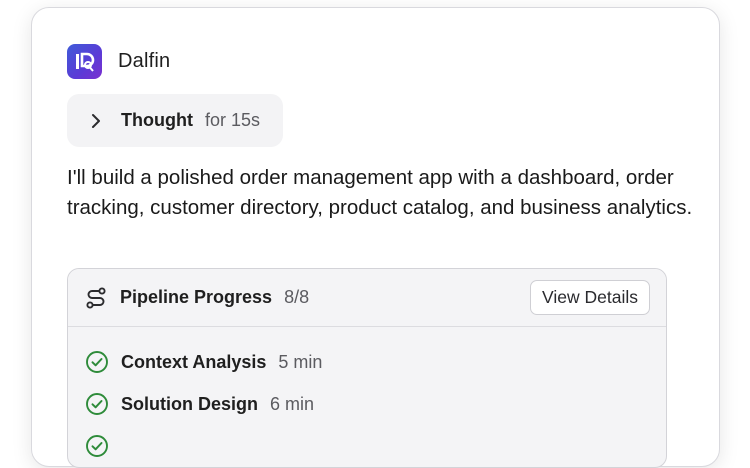  What do you see at coordinates (367, 446) in the screenshot?
I see `pipeline-step` at bounding box center [367, 446].